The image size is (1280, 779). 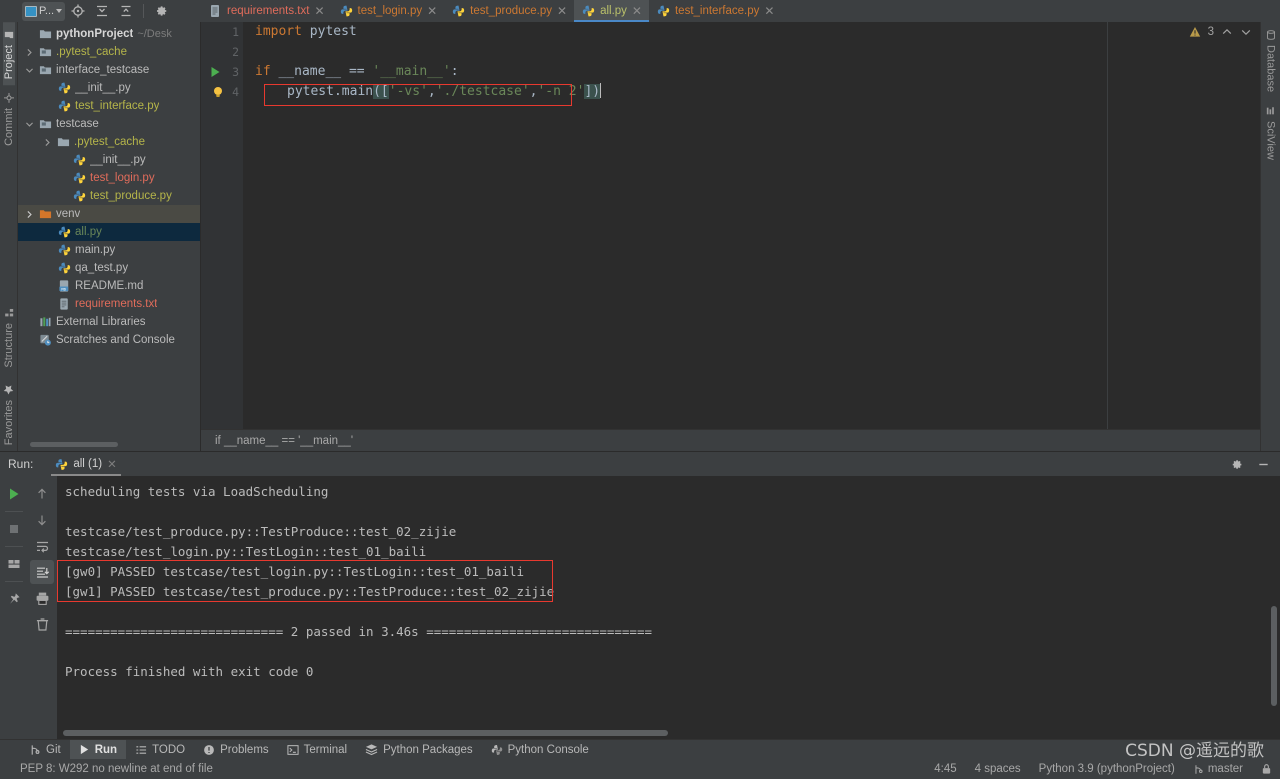 I want to click on interpreter-selector: Python 3.9 (pythonProject), so click(x=1107, y=769).